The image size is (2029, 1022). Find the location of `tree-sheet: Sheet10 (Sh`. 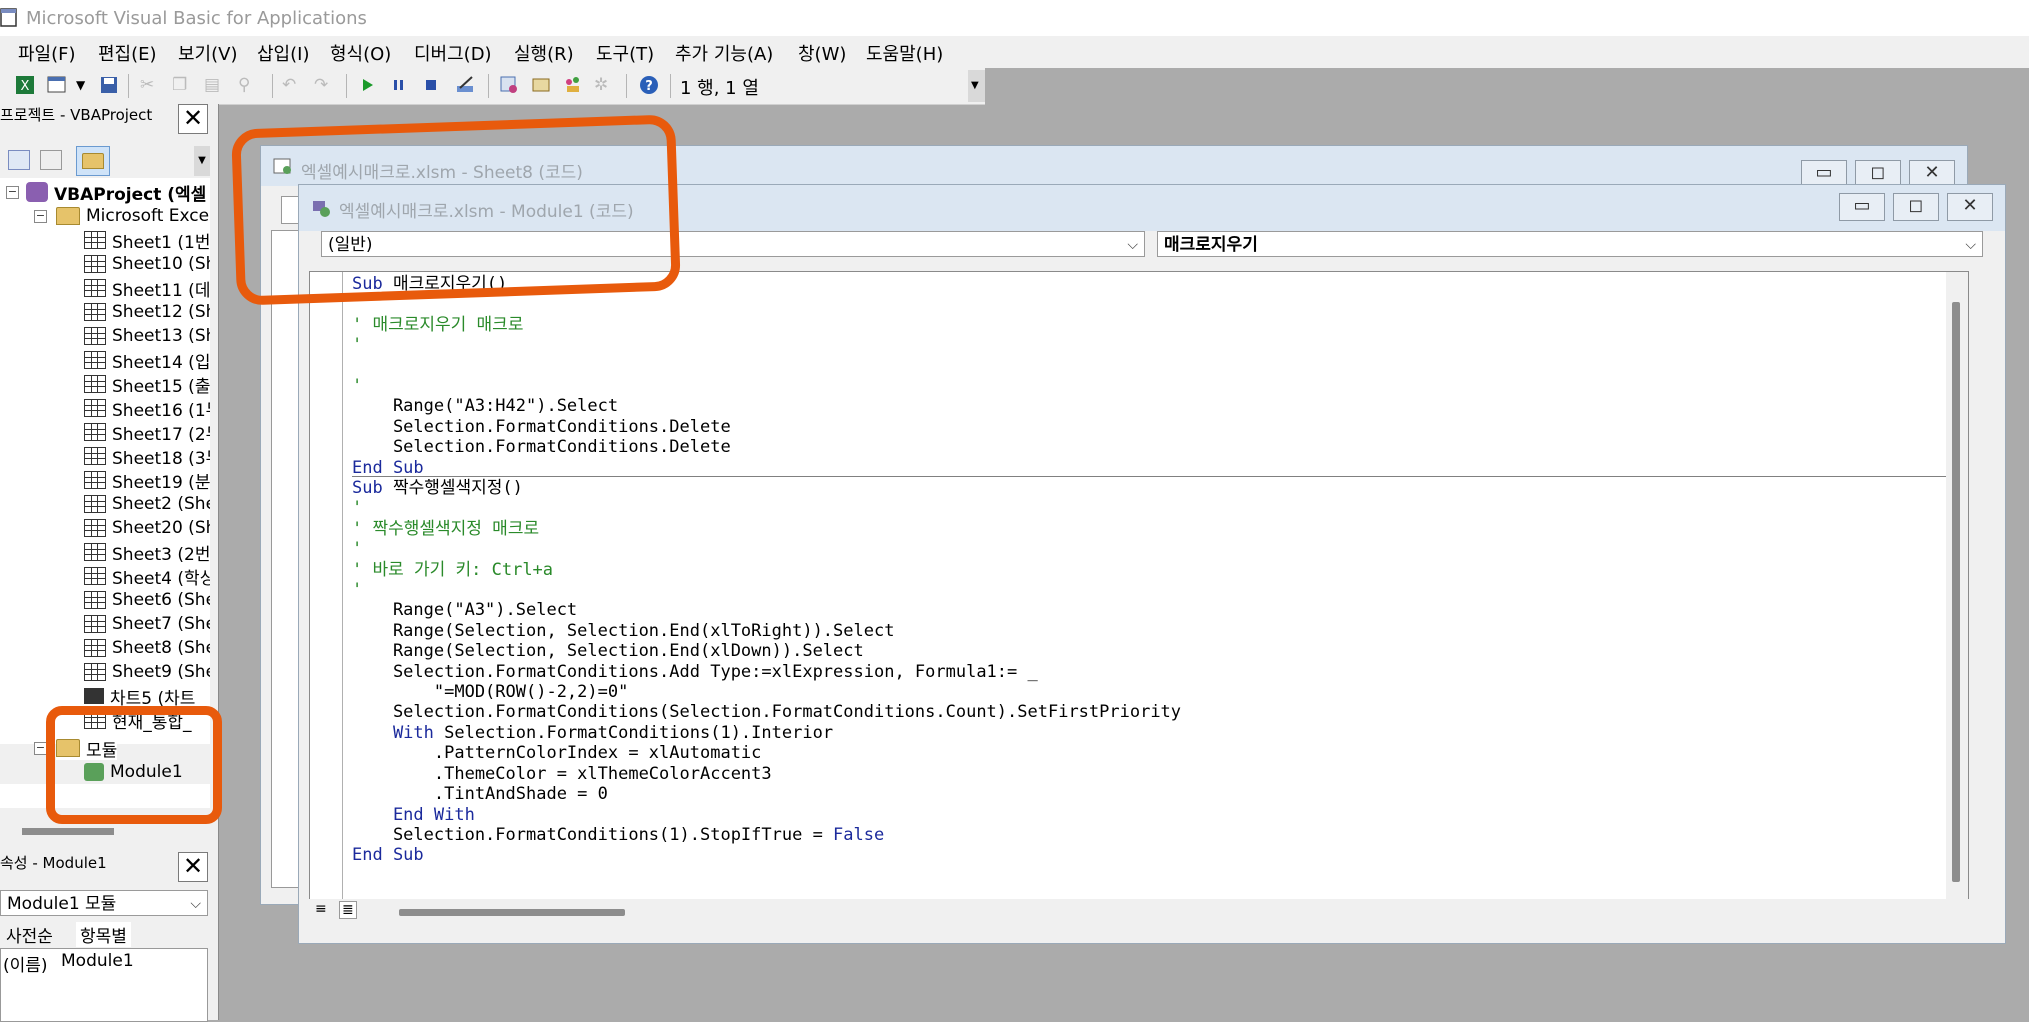

tree-sheet: Sheet10 (Sh is located at coordinates (147, 264).